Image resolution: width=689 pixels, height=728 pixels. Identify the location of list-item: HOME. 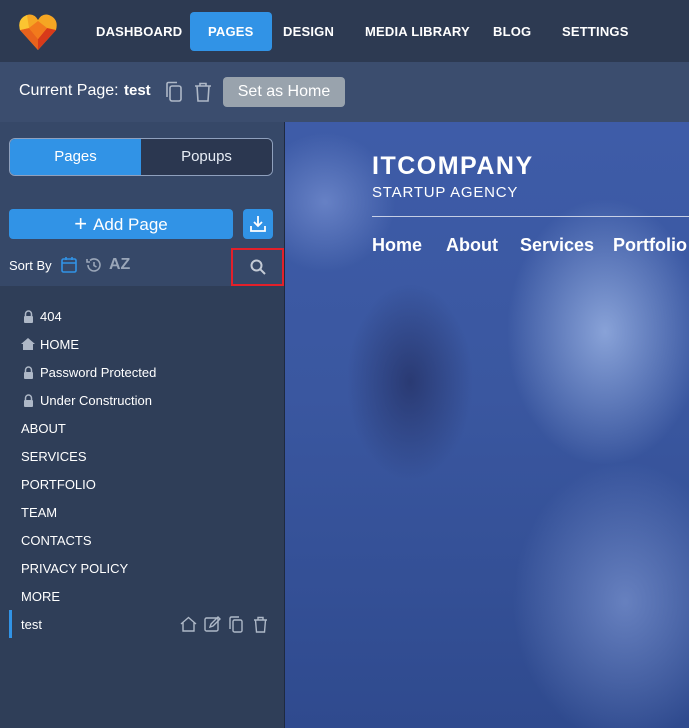
(142, 344).